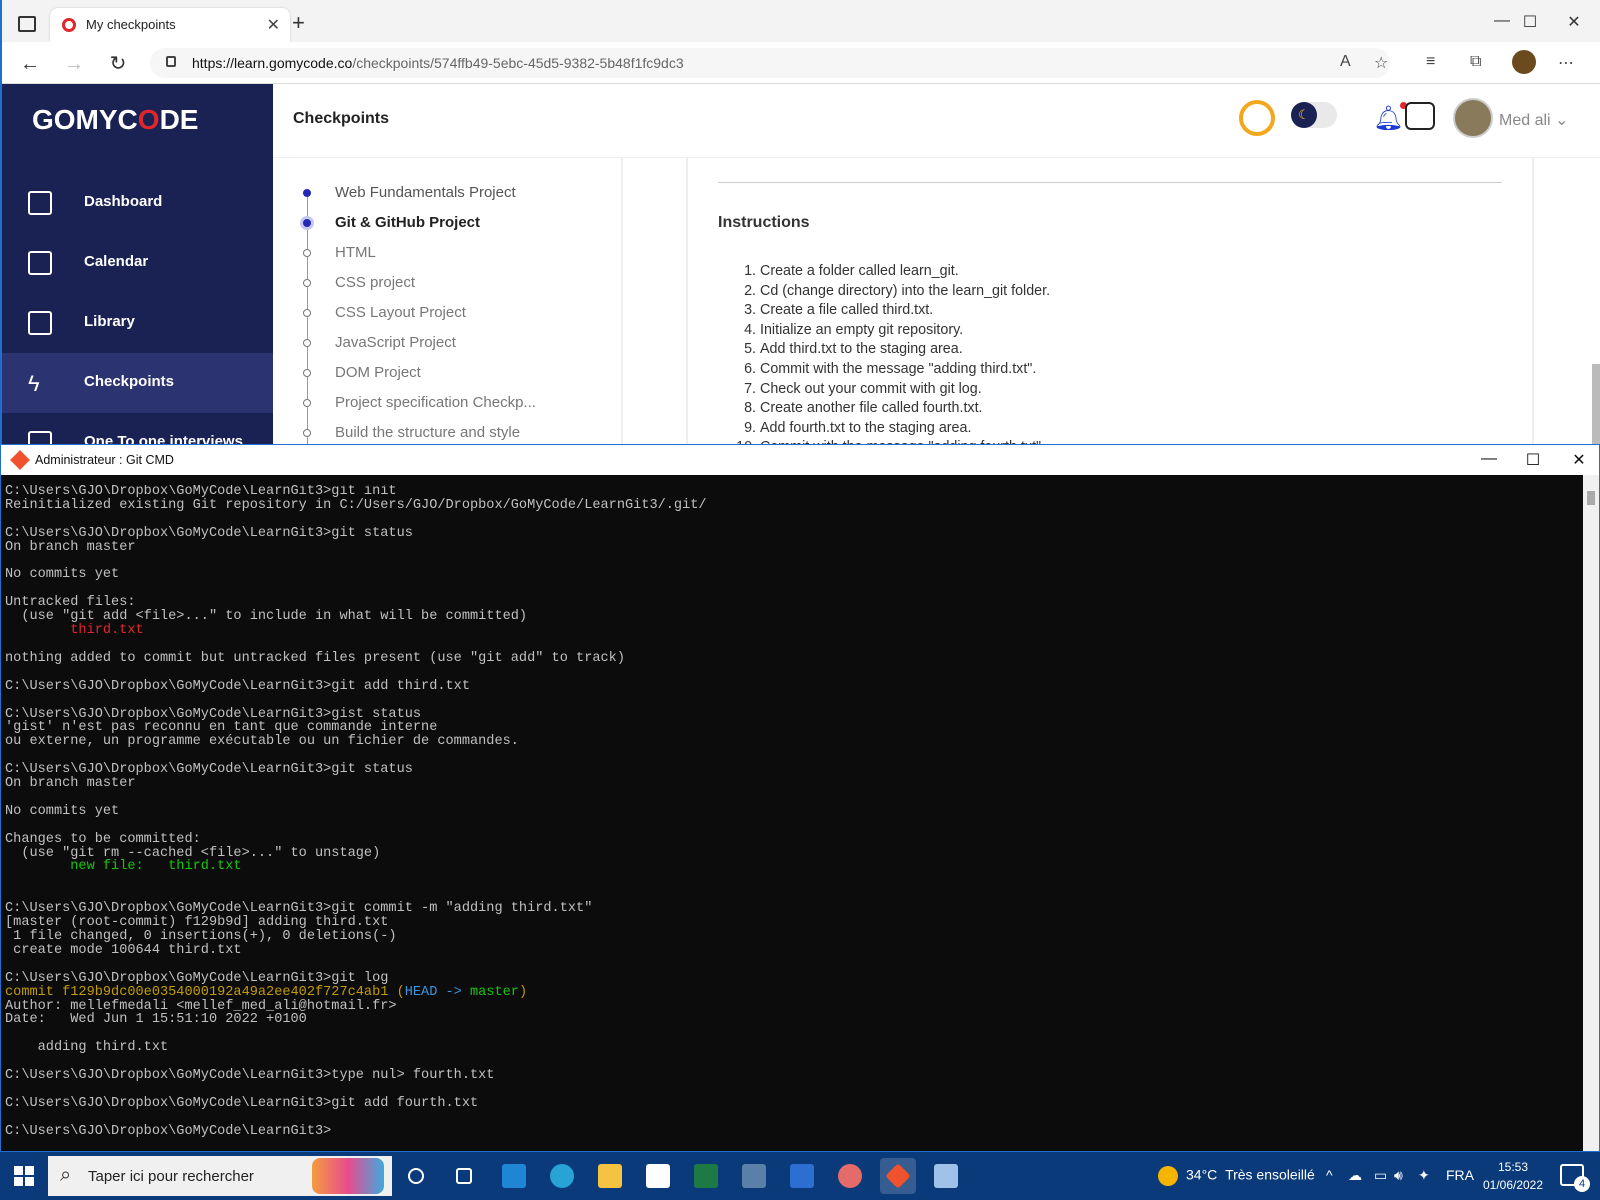 The height and width of the screenshot is (1200, 1600). I want to click on checkpoint-item: Build the structure and style, so click(447, 431).